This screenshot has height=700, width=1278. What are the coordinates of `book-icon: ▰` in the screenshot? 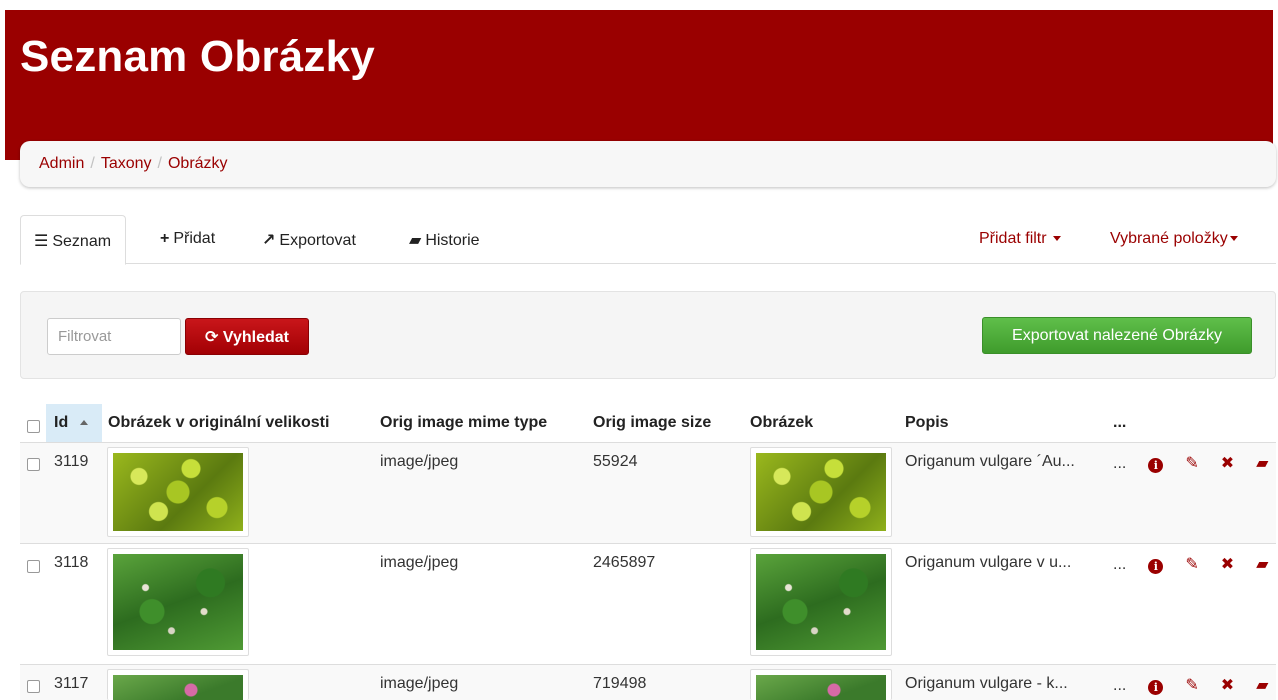 It's located at (415, 240).